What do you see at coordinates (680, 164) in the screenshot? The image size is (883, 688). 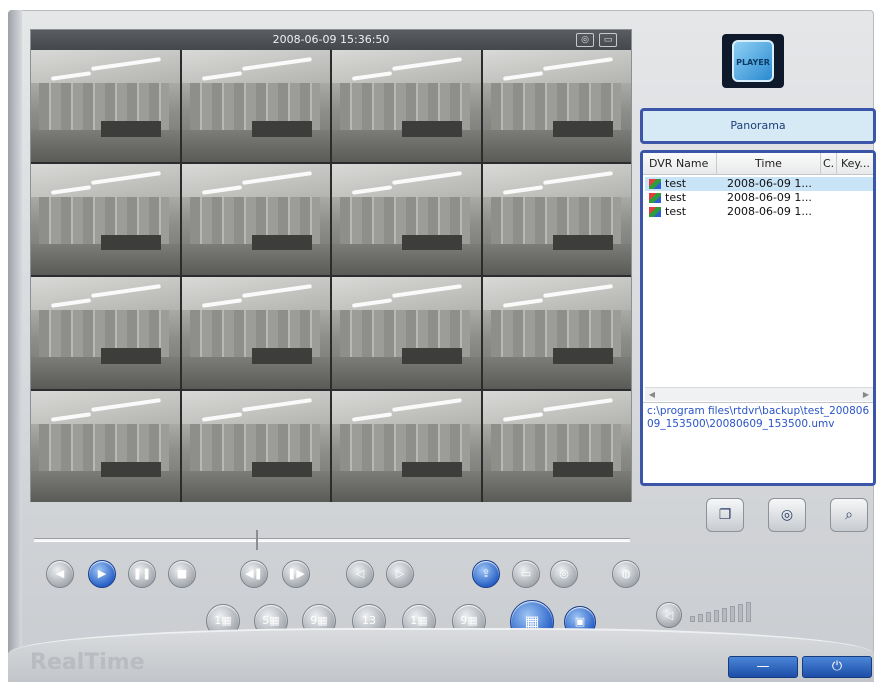 I see `column-dvr-name: DVR Name` at bounding box center [680, 164].